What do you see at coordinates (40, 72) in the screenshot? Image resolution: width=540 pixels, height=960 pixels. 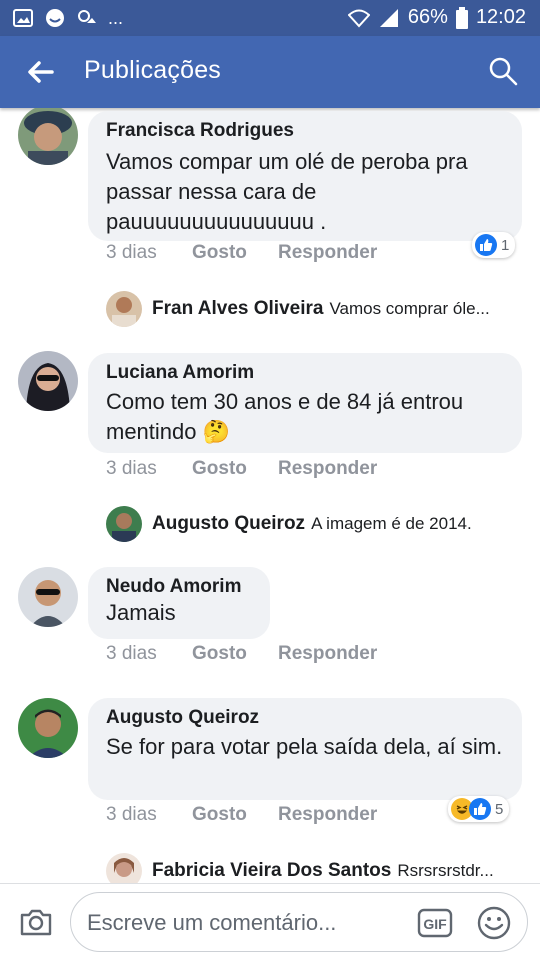 I see `back-arrow-icon` at bounding box center [40, 72].